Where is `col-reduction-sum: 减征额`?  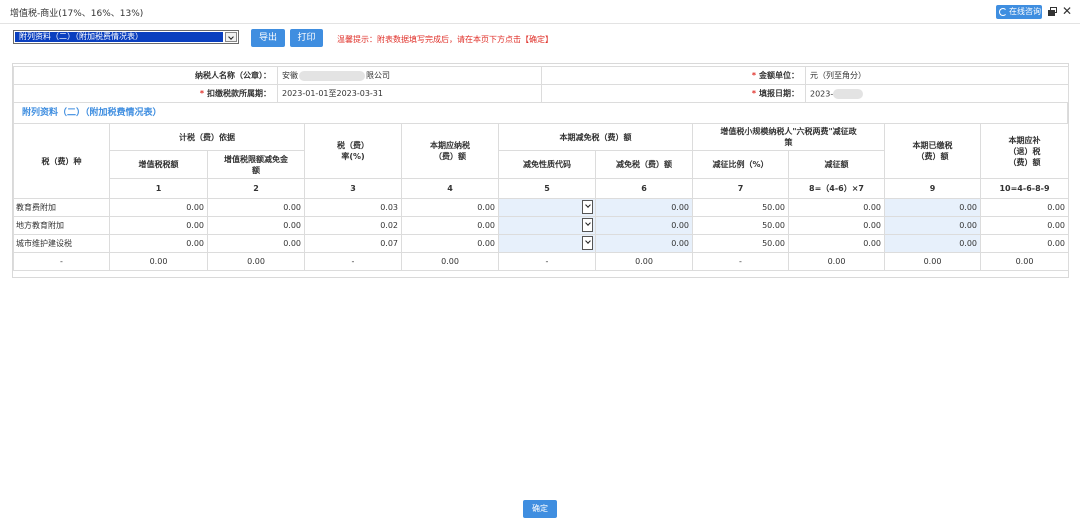
col-reduction-sum: 减征额 is located at coordinates (836, 164).